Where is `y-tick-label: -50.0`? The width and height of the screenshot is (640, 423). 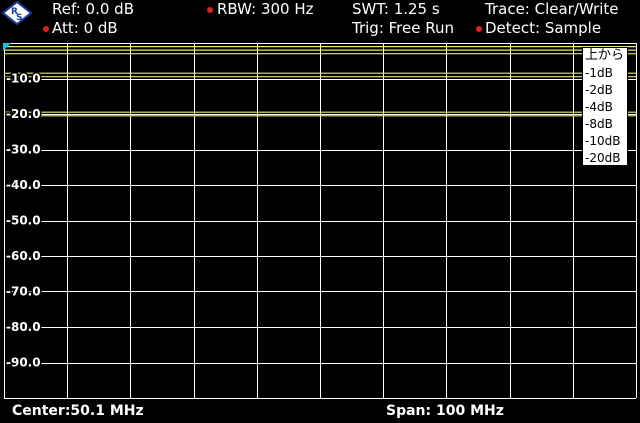
y-tick-label: -50.0 is located at coordinates (23, 221).